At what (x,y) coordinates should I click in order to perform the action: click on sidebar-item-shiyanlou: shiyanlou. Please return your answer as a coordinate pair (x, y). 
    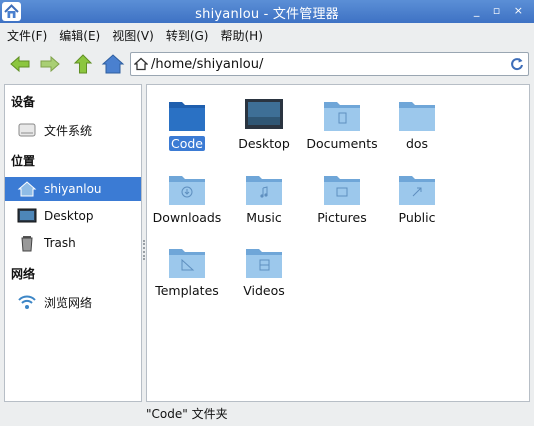
    Looking at the image, I should click on (73, 189).